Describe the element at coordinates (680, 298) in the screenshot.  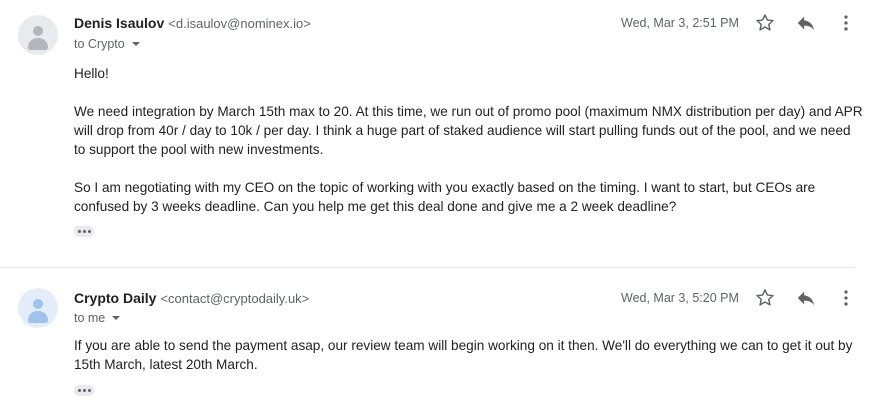
I see `timestamp: Wed, Mar 3, 5:20 PM` at that location.